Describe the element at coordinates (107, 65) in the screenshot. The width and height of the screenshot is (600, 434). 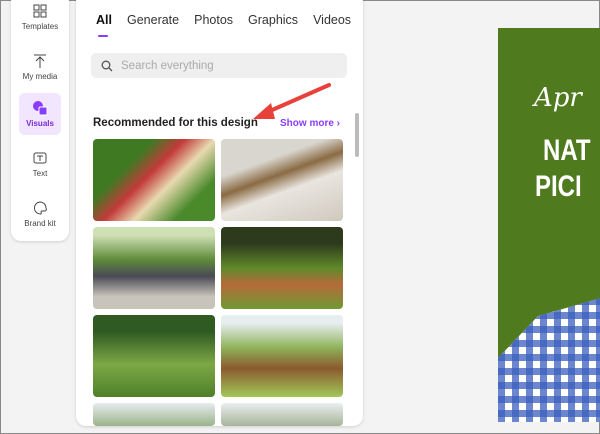
I see `search-icon` at that location.